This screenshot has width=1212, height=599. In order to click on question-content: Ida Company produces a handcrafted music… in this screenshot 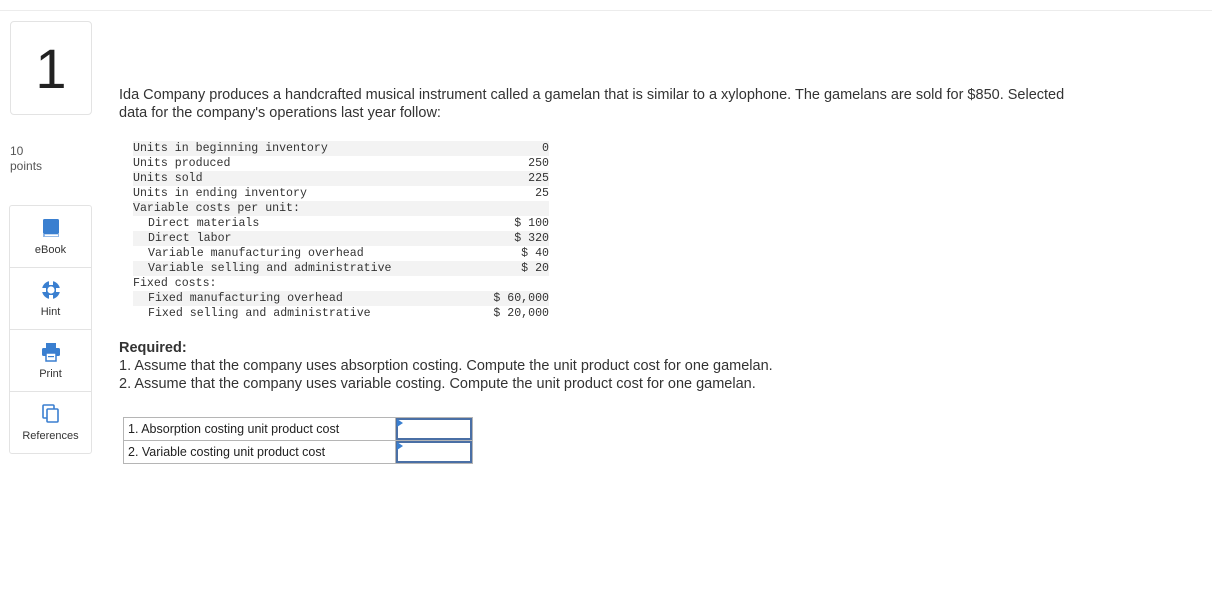, I will do `click(599, 104)`.